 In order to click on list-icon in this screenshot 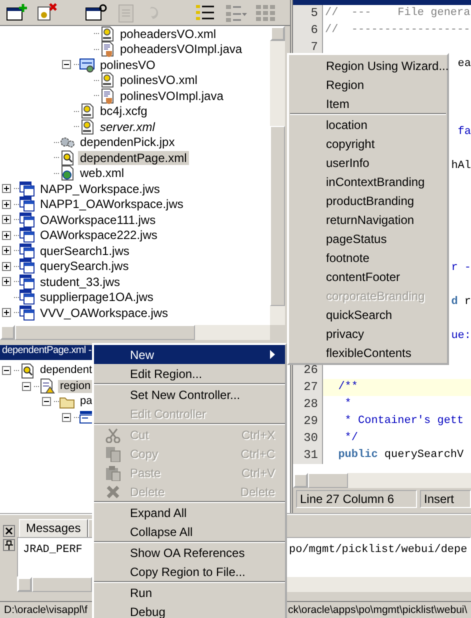, I will do `click(205, 12)`.